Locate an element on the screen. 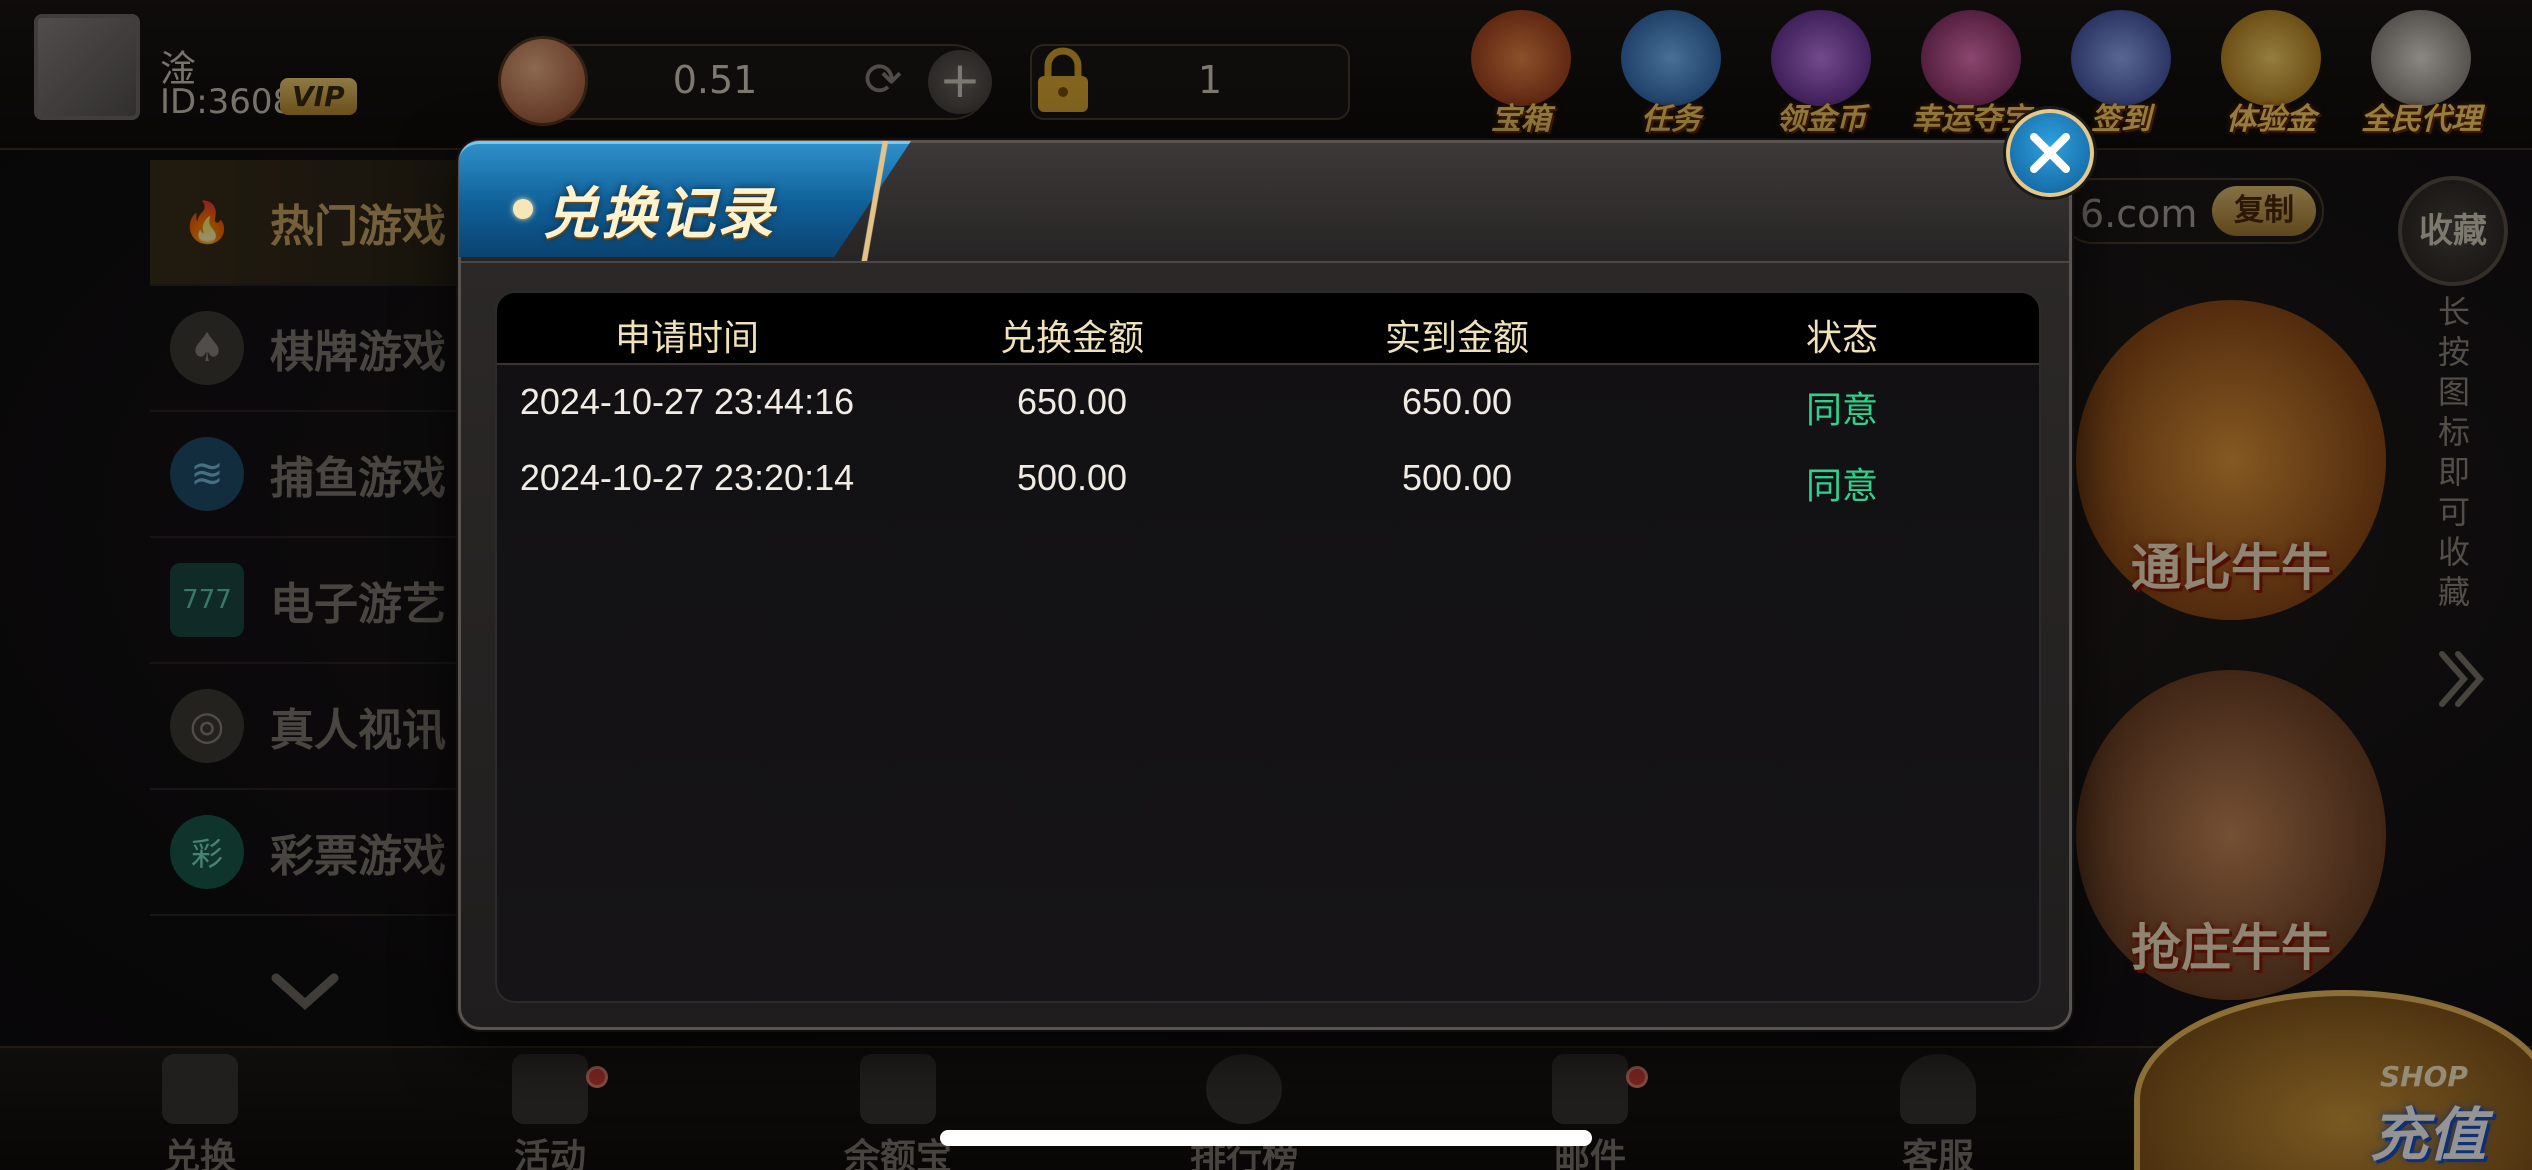 The height and width of the screenshot is (1170, 2532). cell-apply-time: 2024-10-27 23:44:16 is located at coordinates (687, 401).